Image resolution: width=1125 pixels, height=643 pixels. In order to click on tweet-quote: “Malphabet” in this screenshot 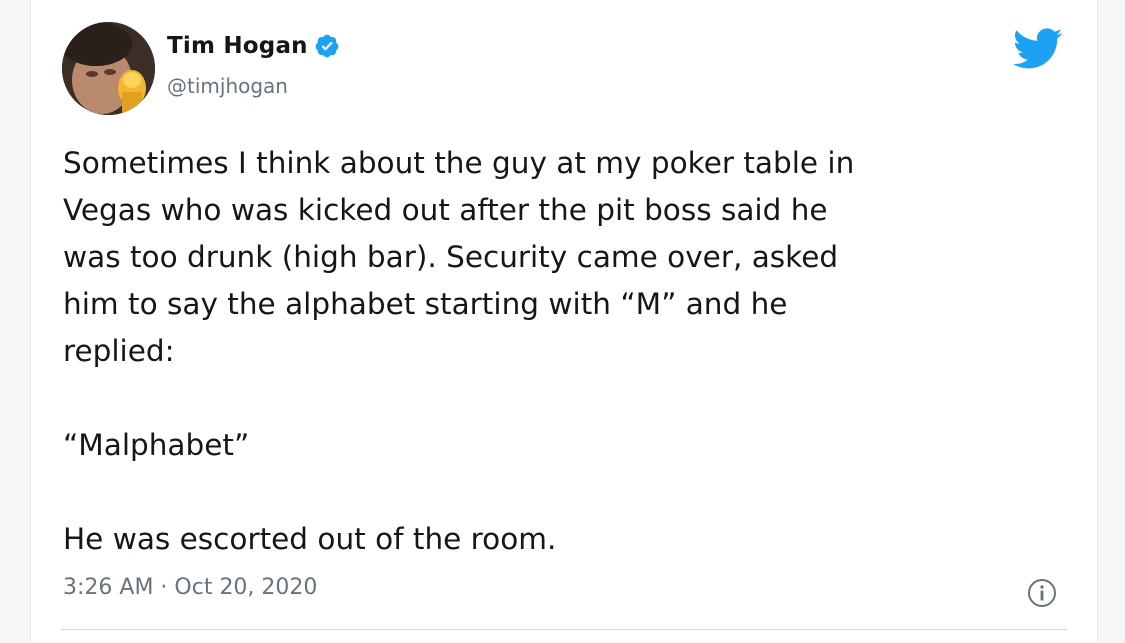, I will do `click(156, 445)`.